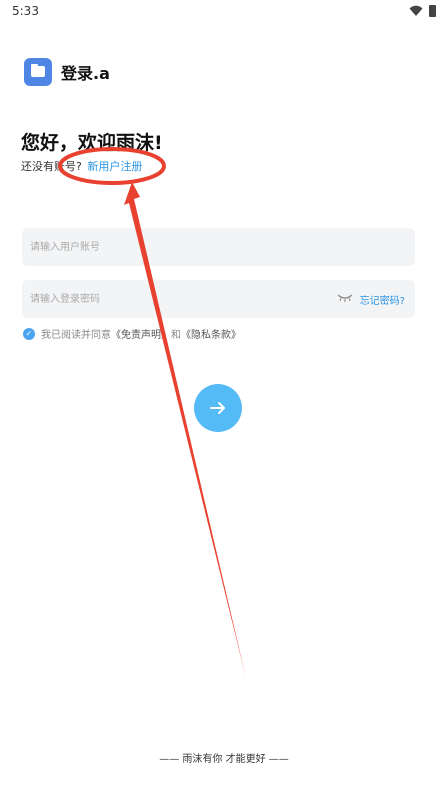 Image resolution: width=448 pixels, height=797 pixels. Describe the element at coordinates (141, 333) in the screenshot. I see `disclaimer-link: 《免责声明》` at that location.